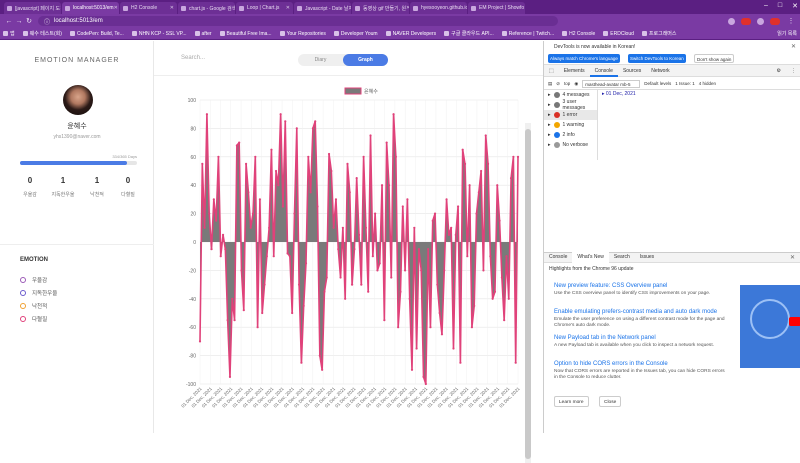 This screenshot has width=800, height=463. I want to click on drawer-tab: Console, so click(558, 257).